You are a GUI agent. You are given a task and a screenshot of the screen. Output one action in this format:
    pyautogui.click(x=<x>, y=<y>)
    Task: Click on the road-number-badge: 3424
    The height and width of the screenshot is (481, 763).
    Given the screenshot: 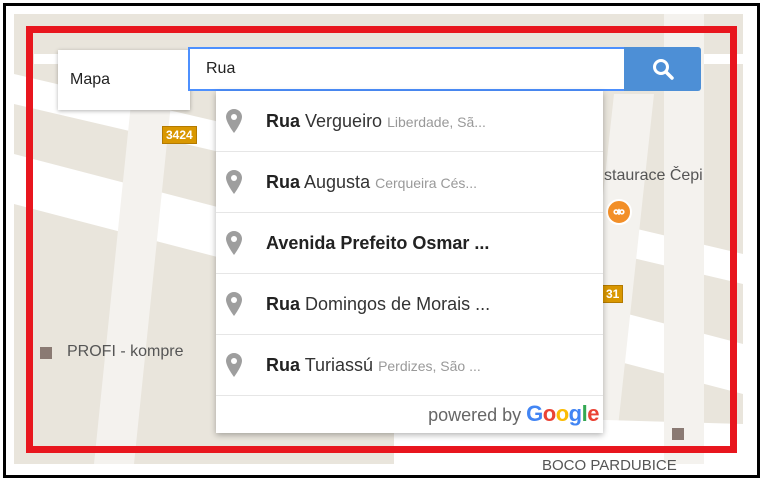 What is the action you would take?
    pyautogui.click(x=179, y=135)
    